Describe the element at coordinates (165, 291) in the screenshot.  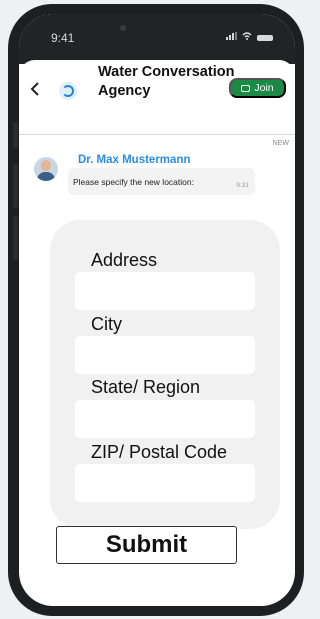
I see `address-input` at that location.